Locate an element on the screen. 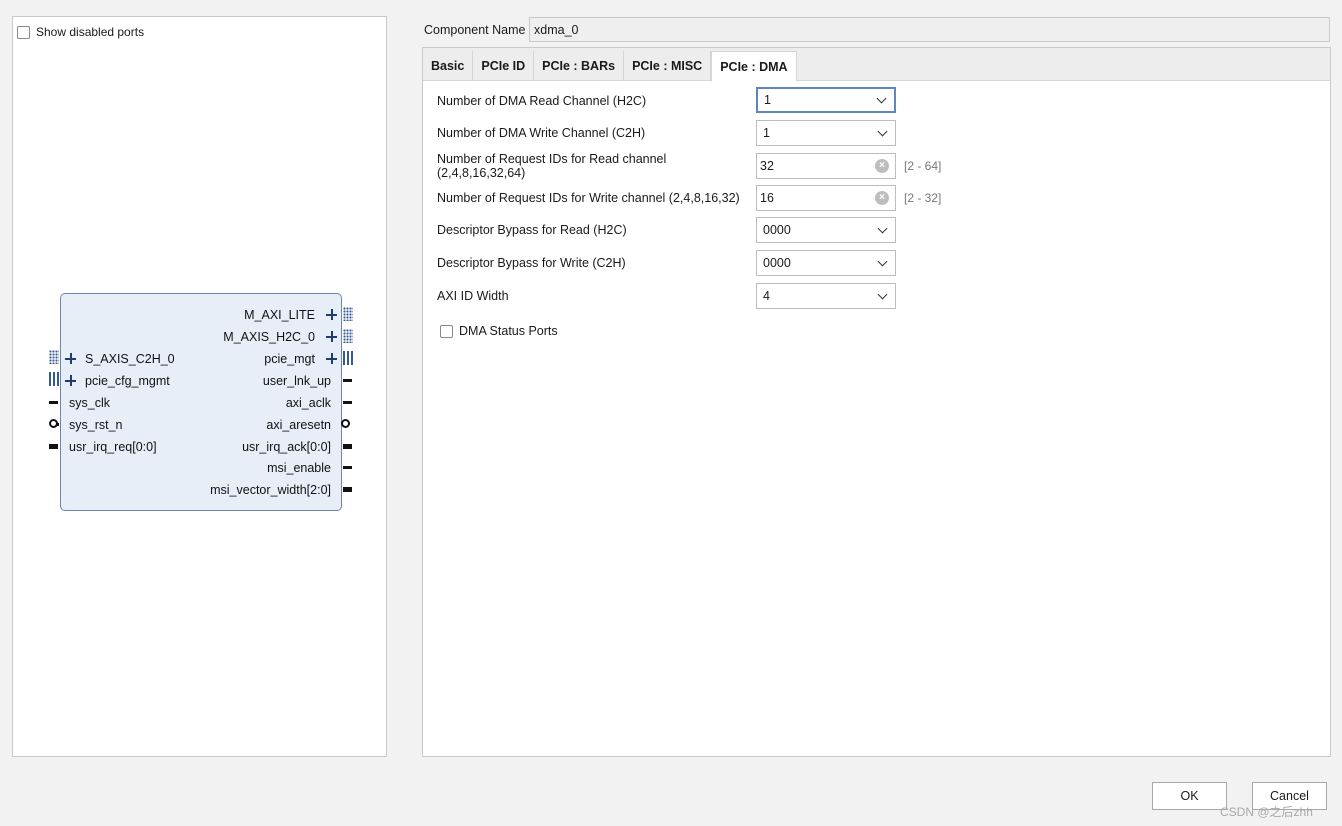 The width and height of the screenshot is (1342, 826). tab-pcie-id: PCIe ID is located at coordinates (504, 66).